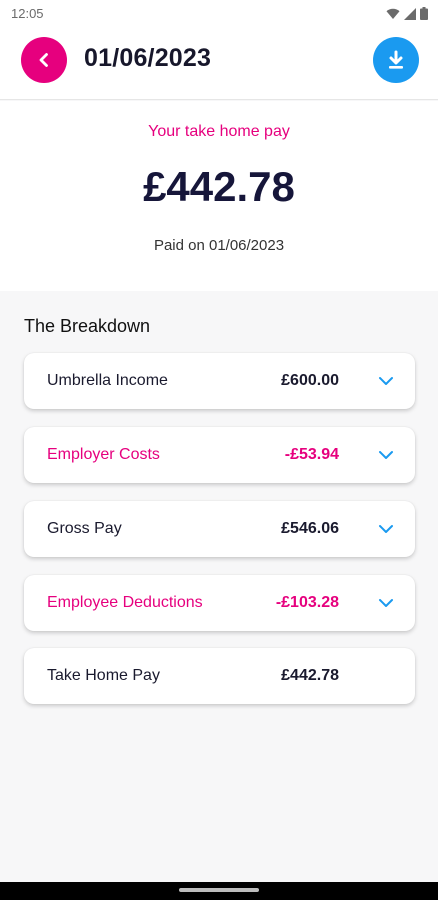  I want to click on app-header: 01/06/2023, so click(219, 64).